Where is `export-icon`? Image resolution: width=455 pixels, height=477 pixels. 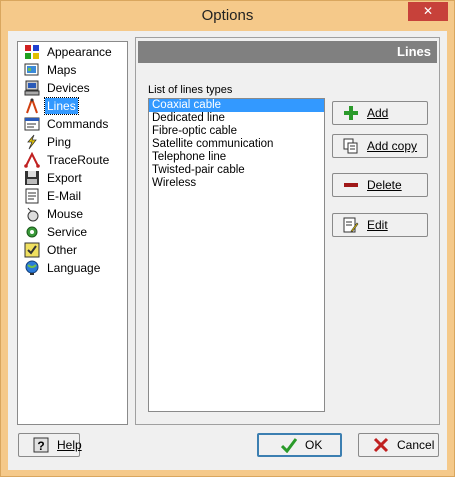
export-icon is located at coordinates (32, 178).